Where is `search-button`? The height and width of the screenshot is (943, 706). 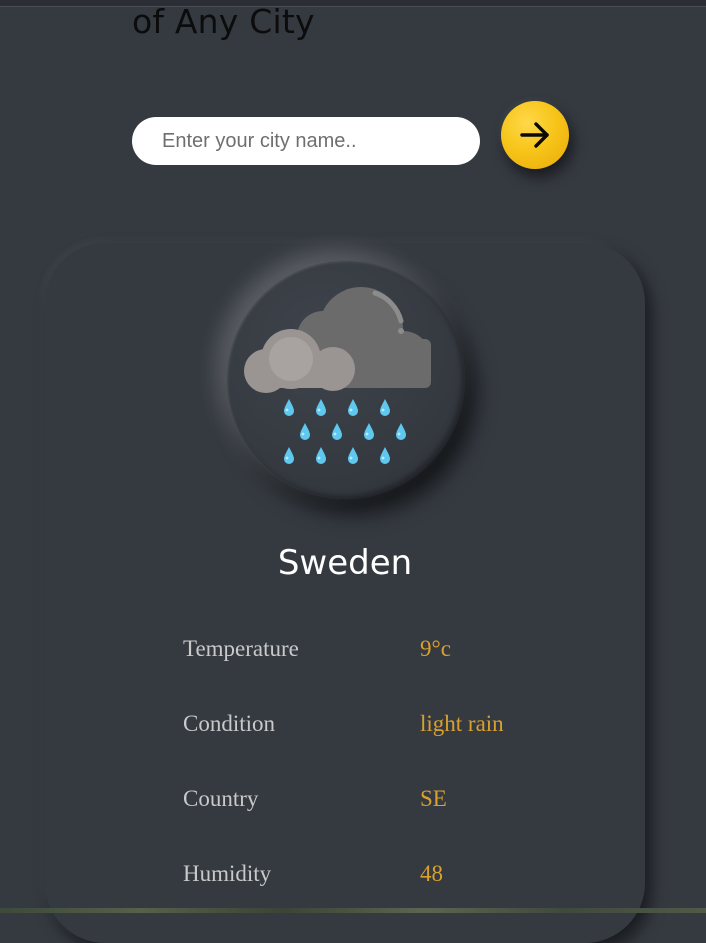 search-button is located at coordinates (535, 135).